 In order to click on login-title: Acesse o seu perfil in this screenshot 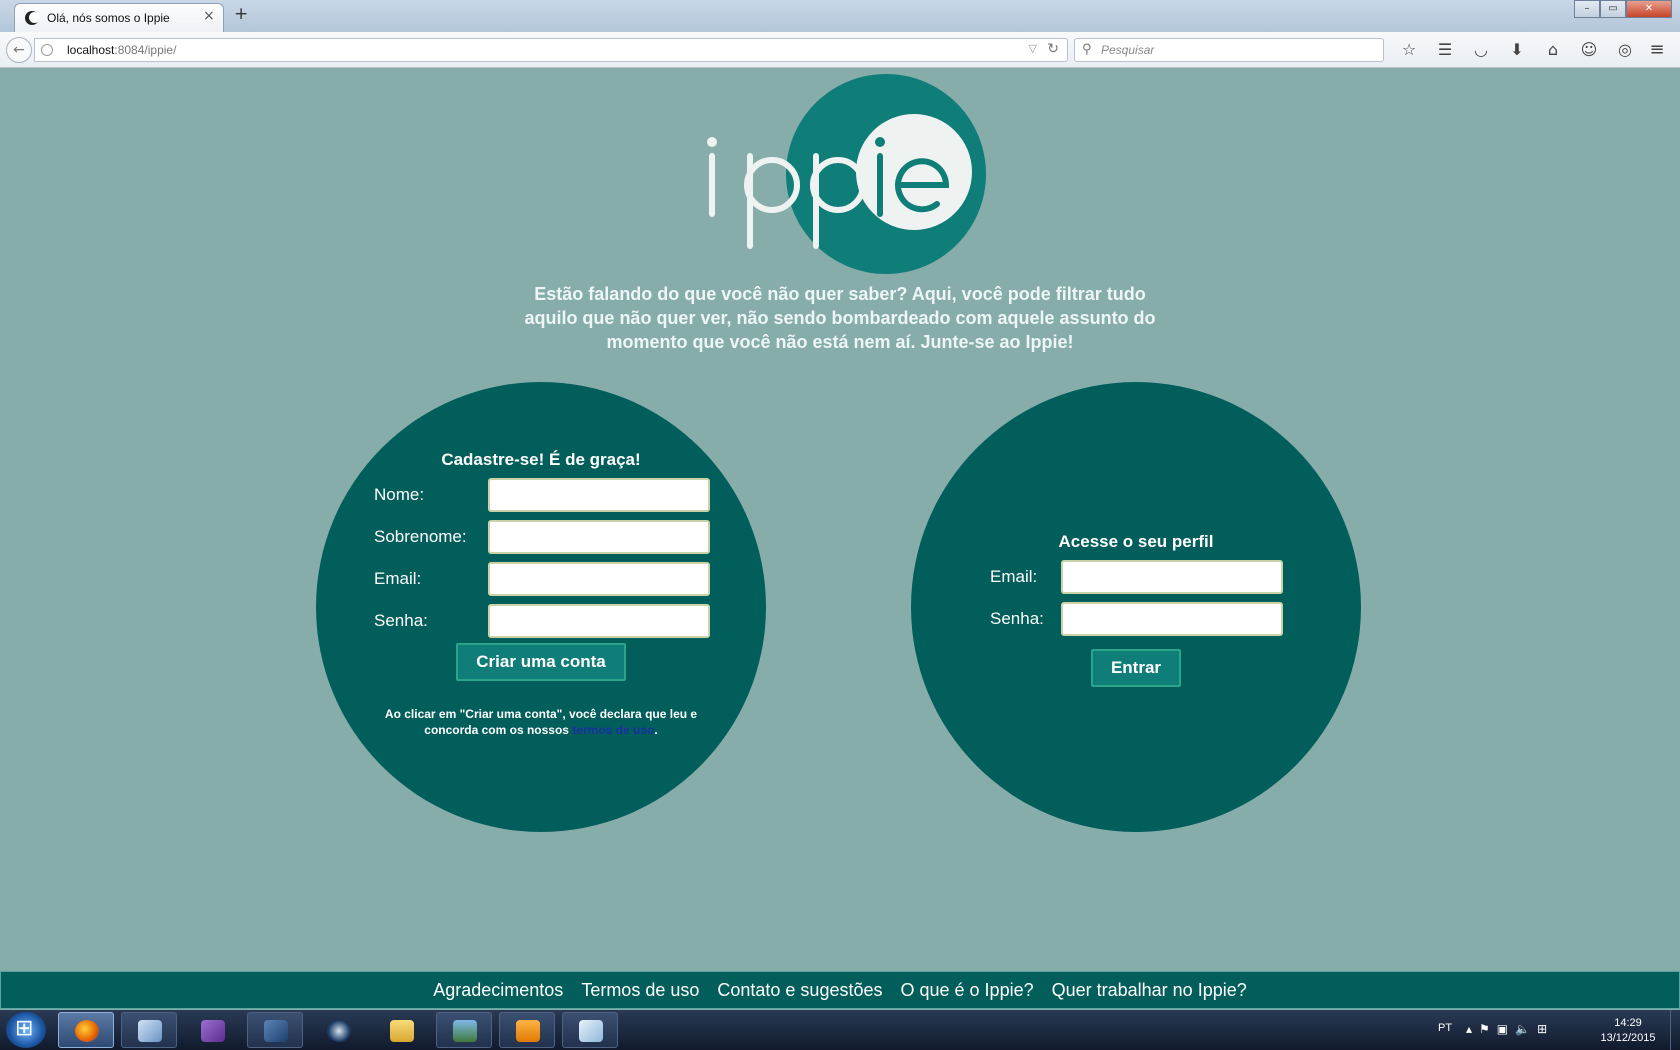, I will do `click(1136, 541)`.